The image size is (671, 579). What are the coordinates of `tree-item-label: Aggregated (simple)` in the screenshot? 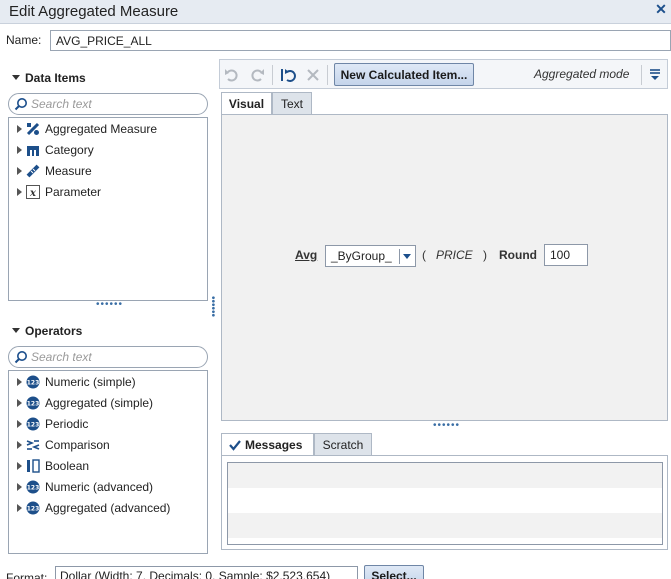 It's located at (99, 403).